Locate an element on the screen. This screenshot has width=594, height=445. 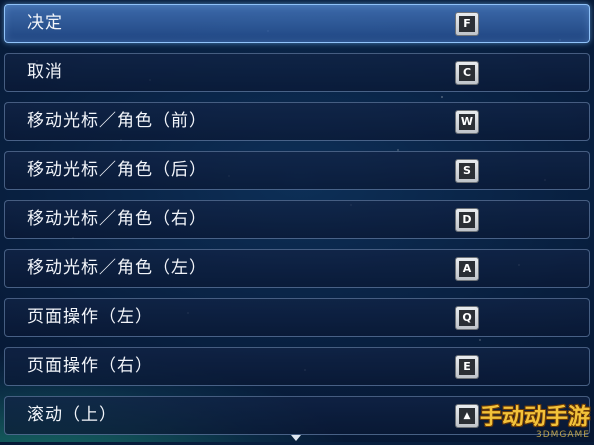
scroll-down-indicator-icon is located at coordinates (296, 438).